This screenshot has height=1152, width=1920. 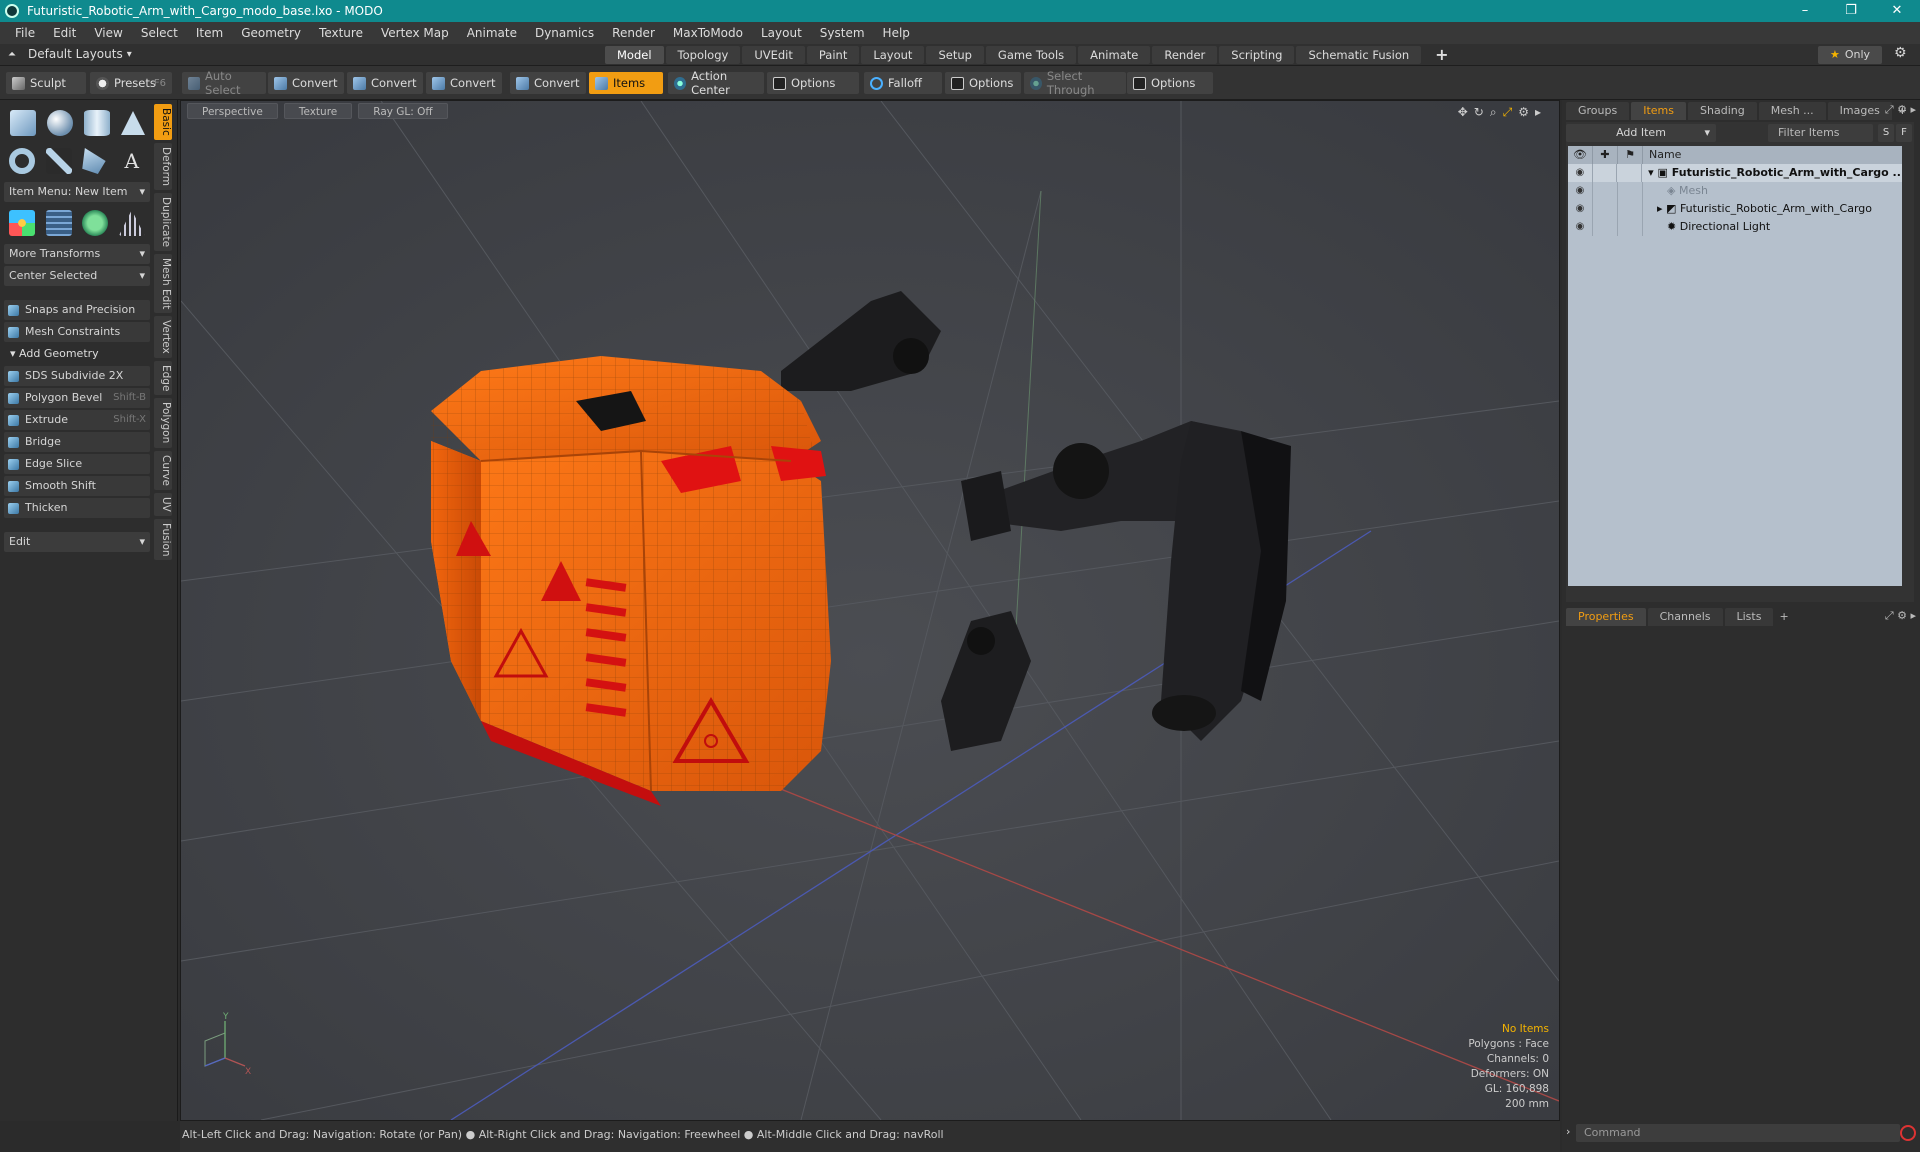 What do you see at coordinates (403, 111) in the screenshot?
I see `raygl-toggle: Ray GL: Off` at bounding box center [403, 111].